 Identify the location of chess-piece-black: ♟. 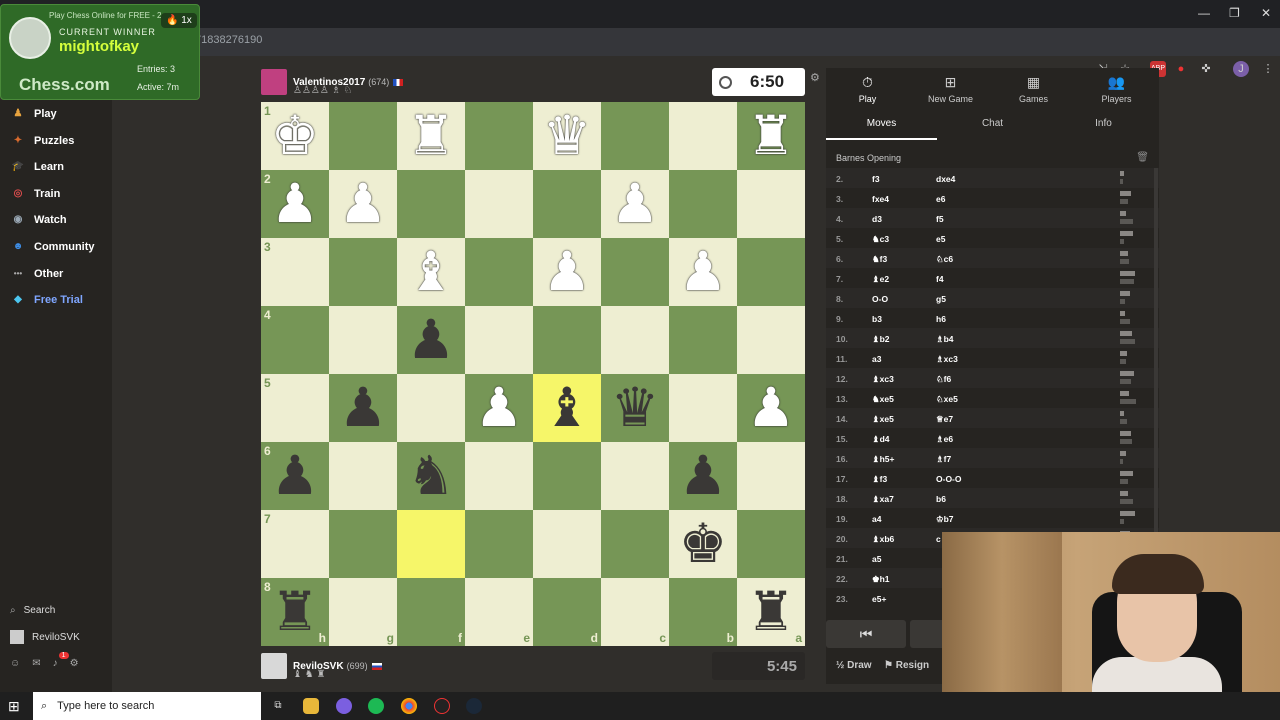
(431, 340).